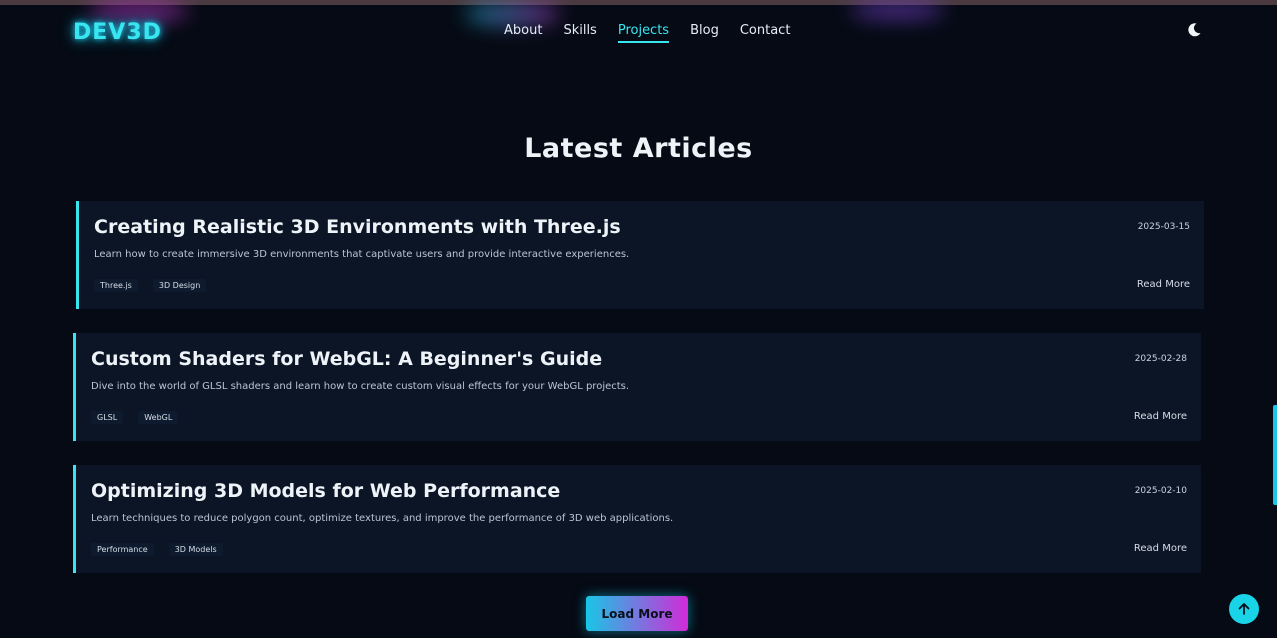 Image resolution: width=1277 pixels, height=638 pixels. Describe the element at coordinates (643, 33) in the screenshot. I see `nav-projects: Projects` at that location.